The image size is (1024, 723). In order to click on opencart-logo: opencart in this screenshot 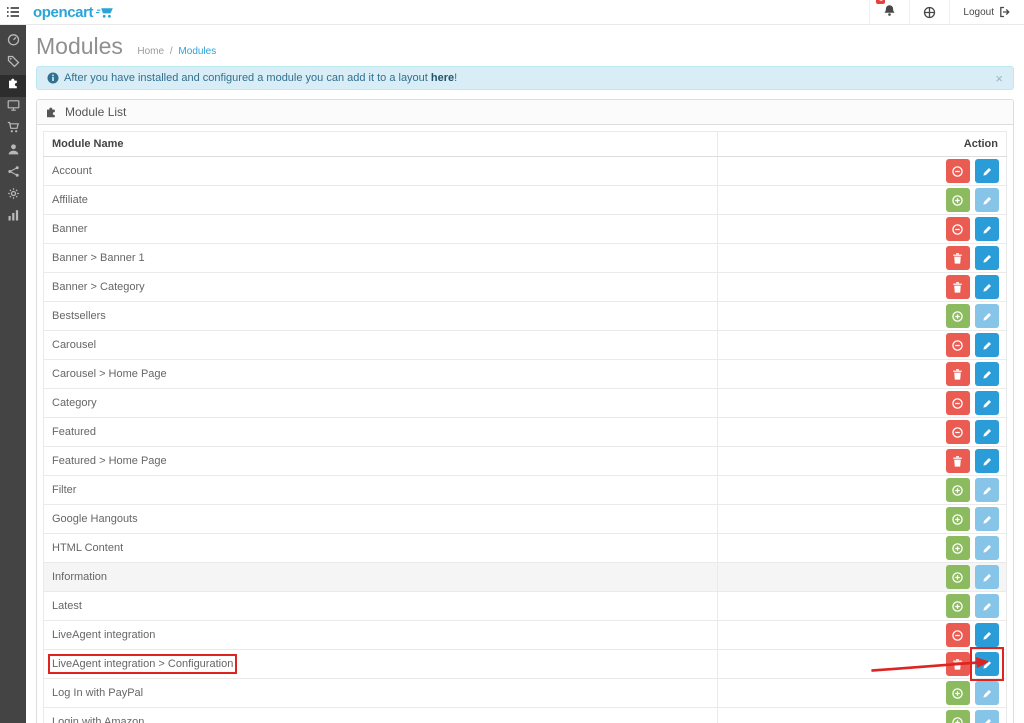, I will do `click(73, 12)`.